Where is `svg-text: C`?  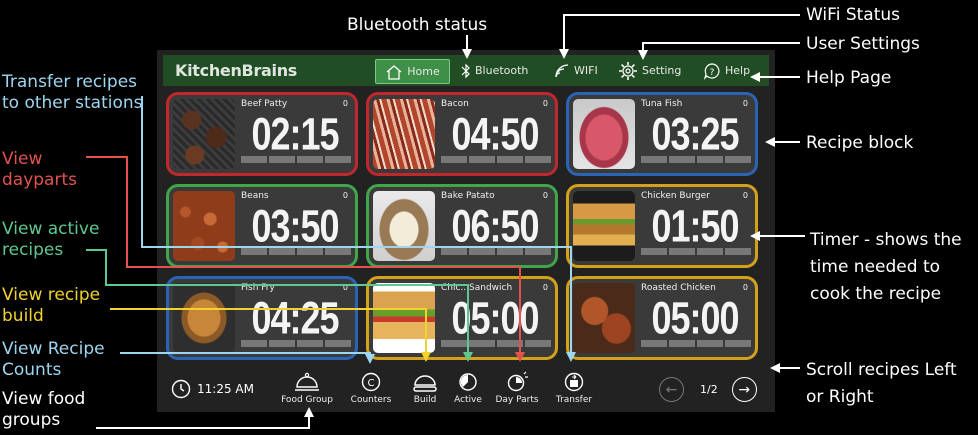
svg-text: C is located at coordinates (371, 383).